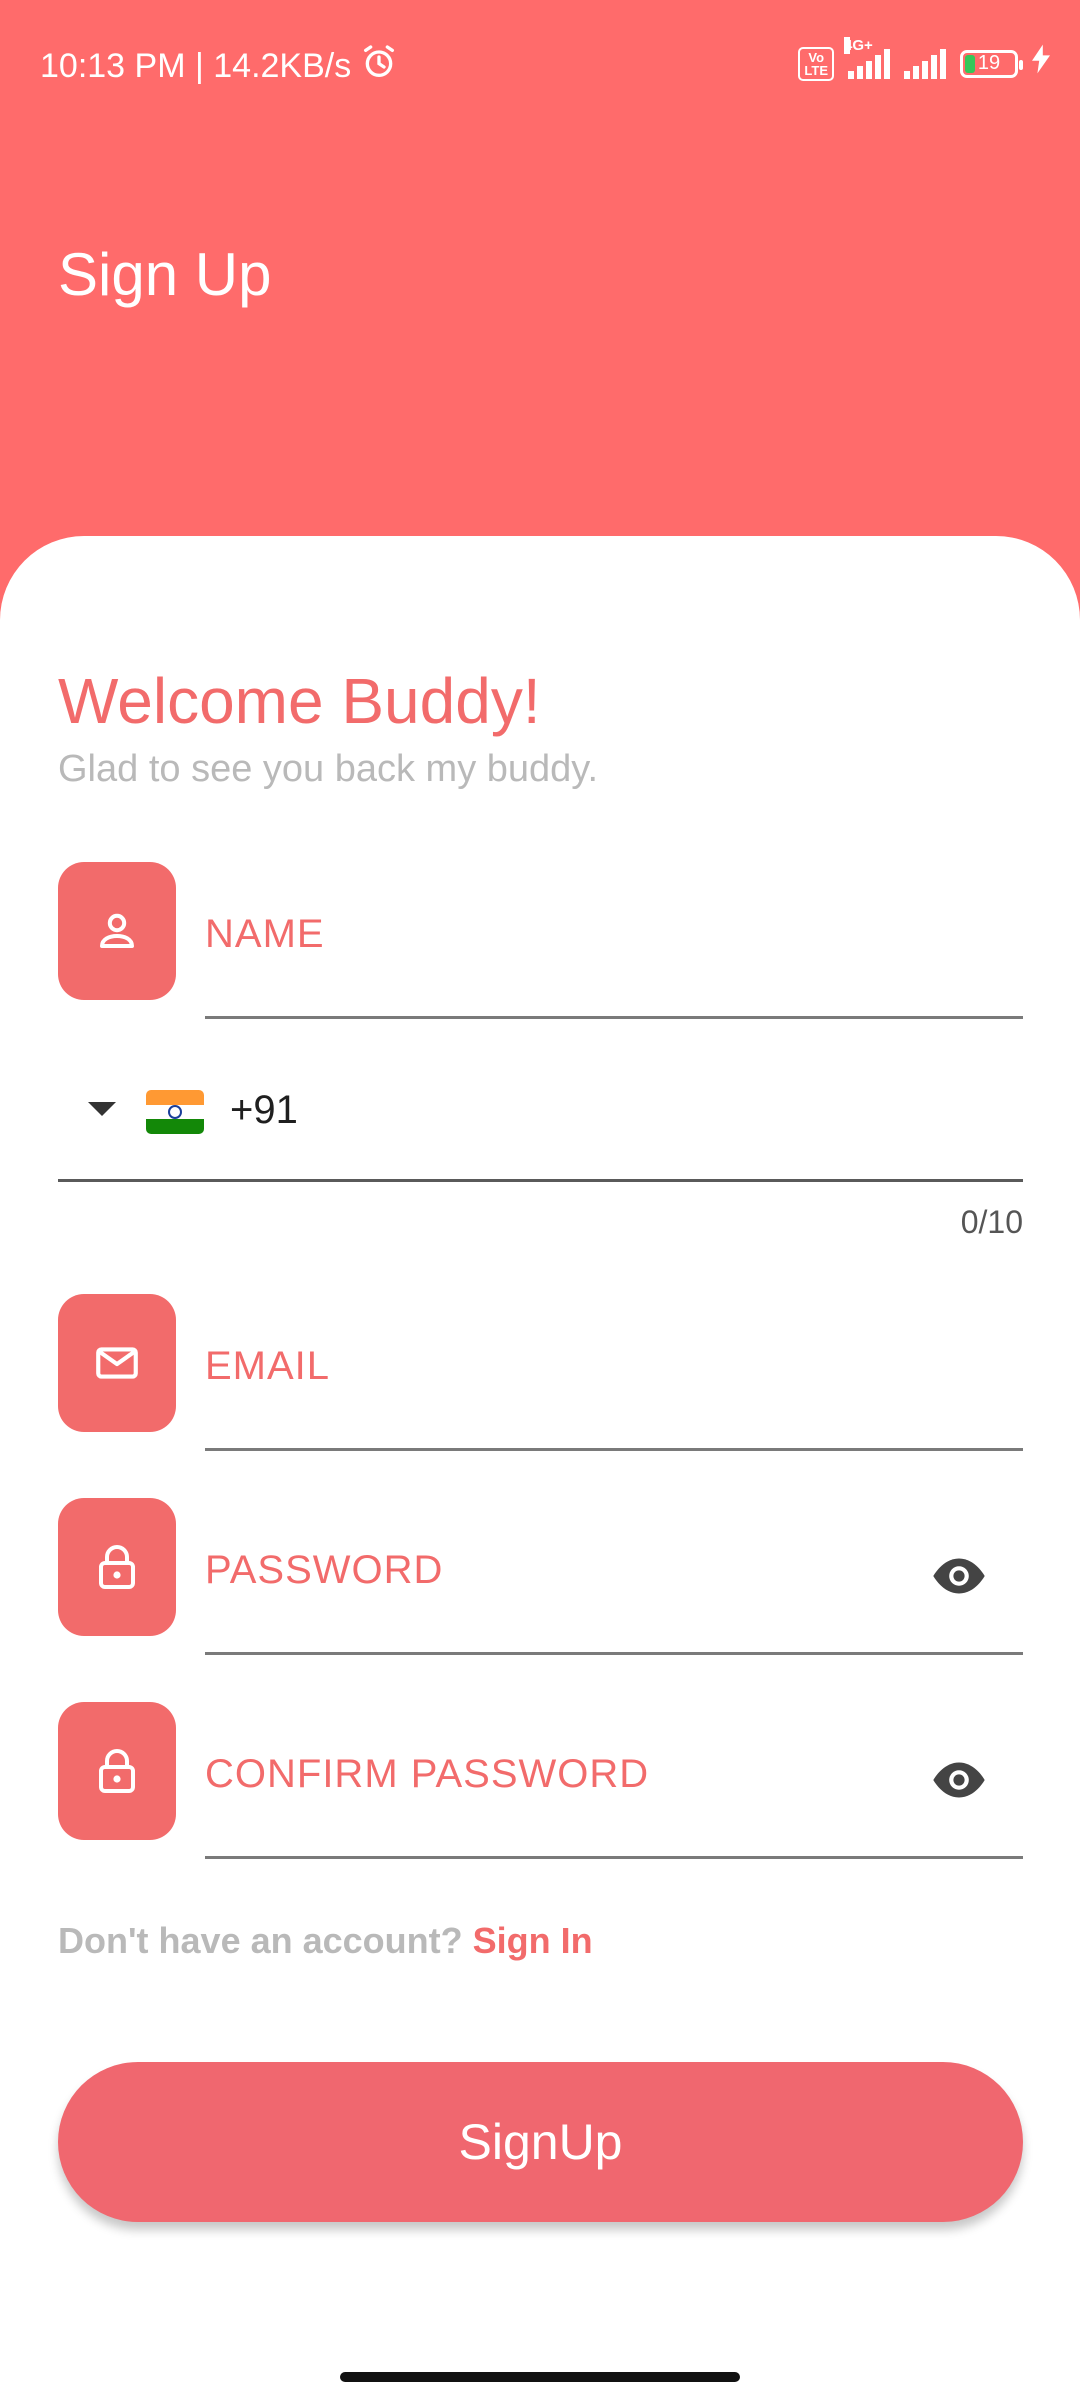 The height and width of the screenshot is (2400, 1080). Describe the element at coordinates (614, 941) in the screenshot. I see `name-field: NAME` at that location.